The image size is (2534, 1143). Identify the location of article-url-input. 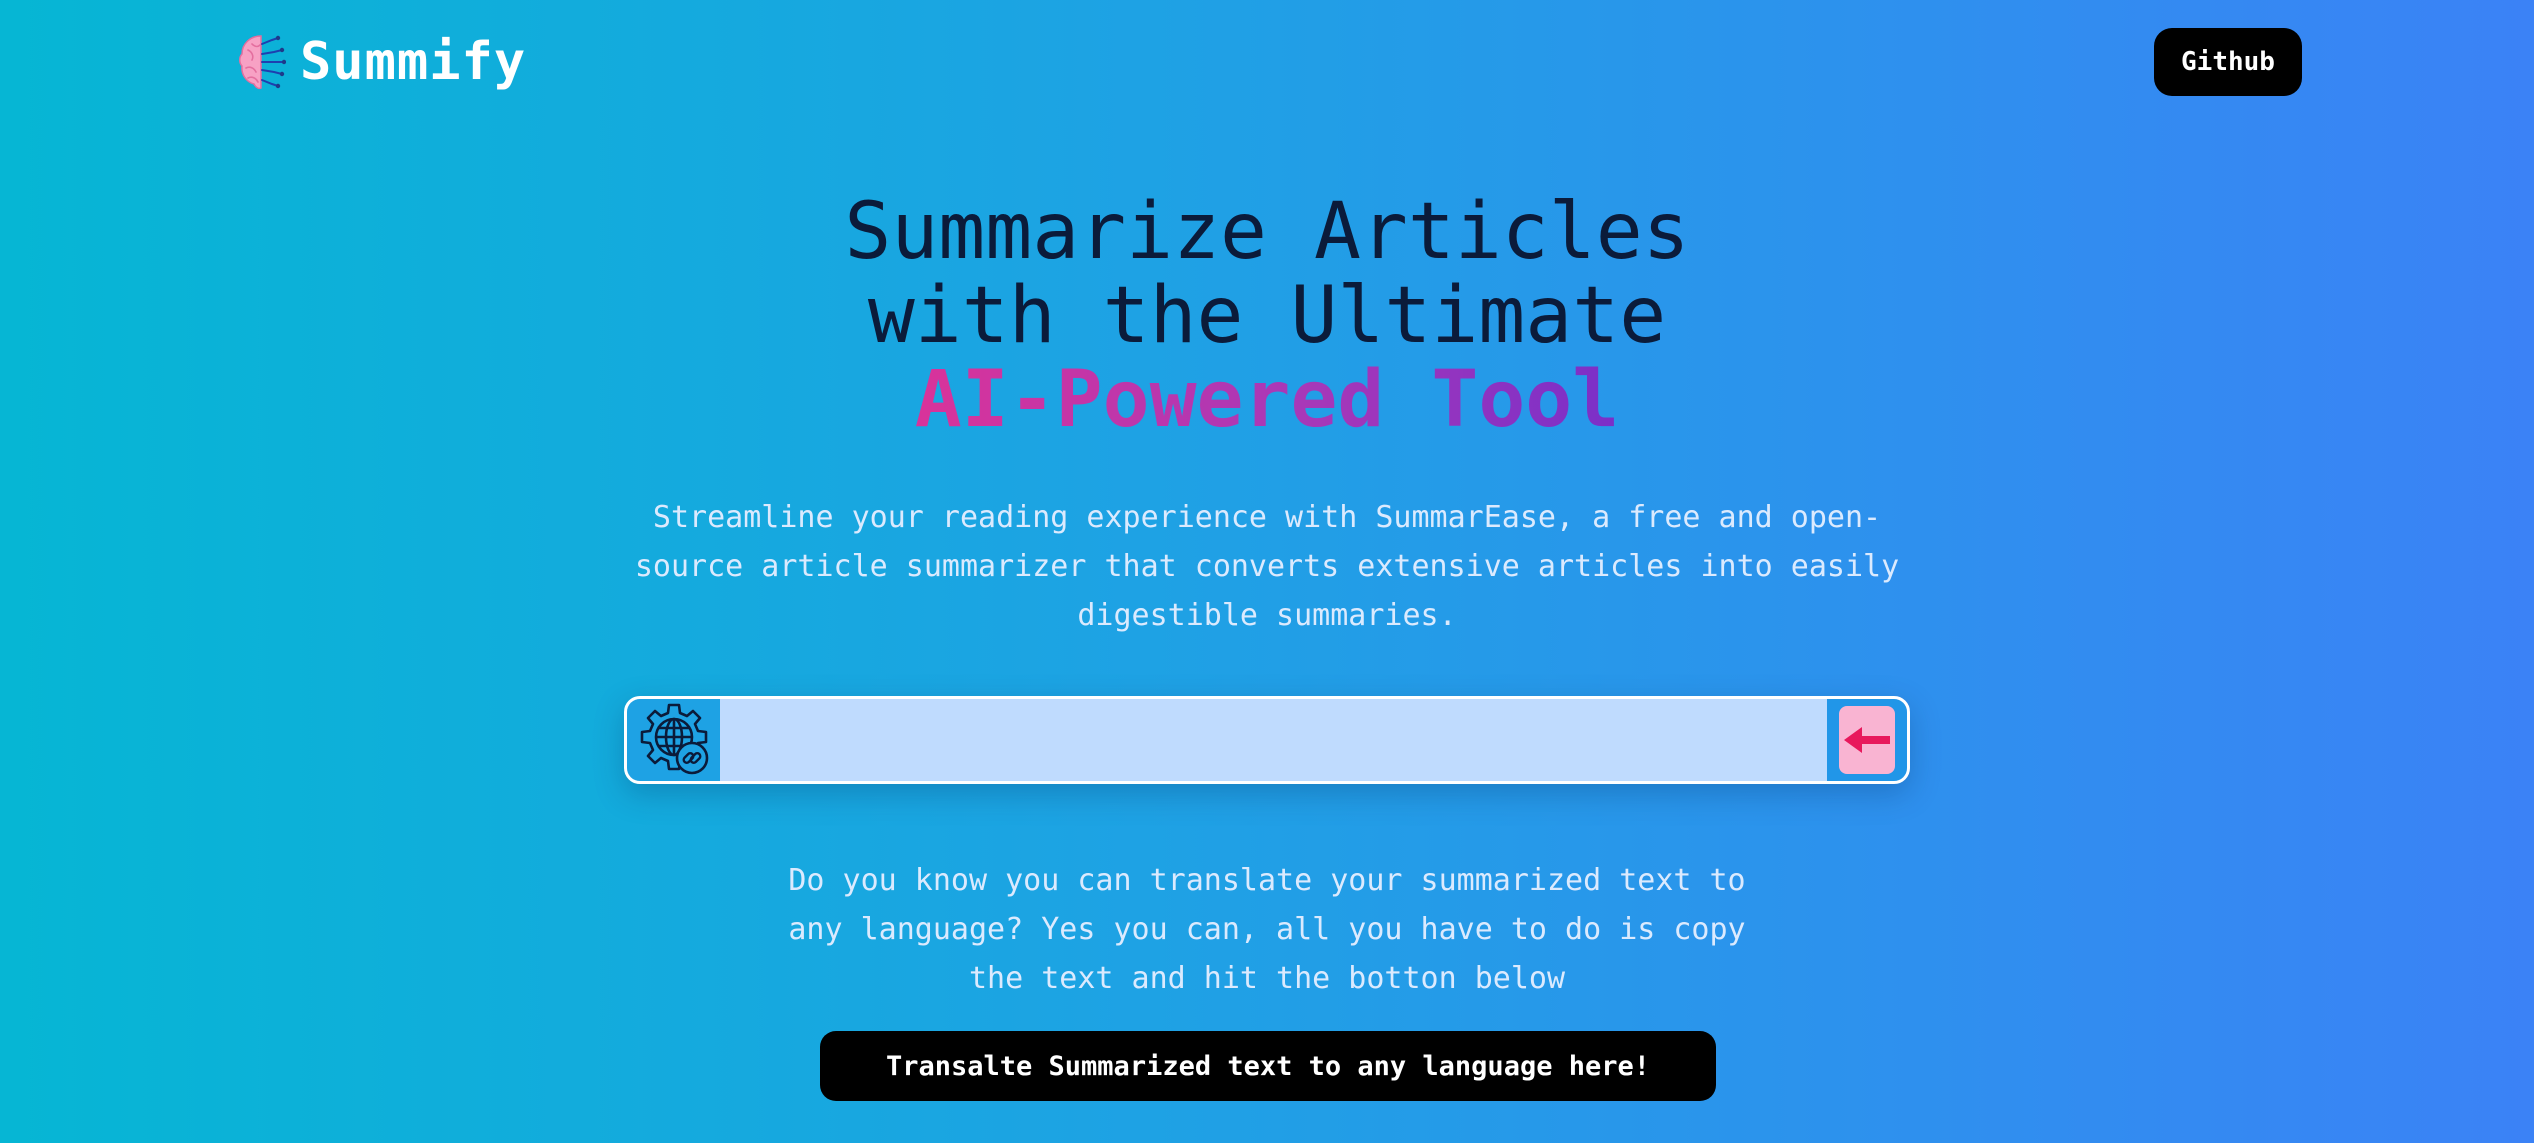
(1273, 740).